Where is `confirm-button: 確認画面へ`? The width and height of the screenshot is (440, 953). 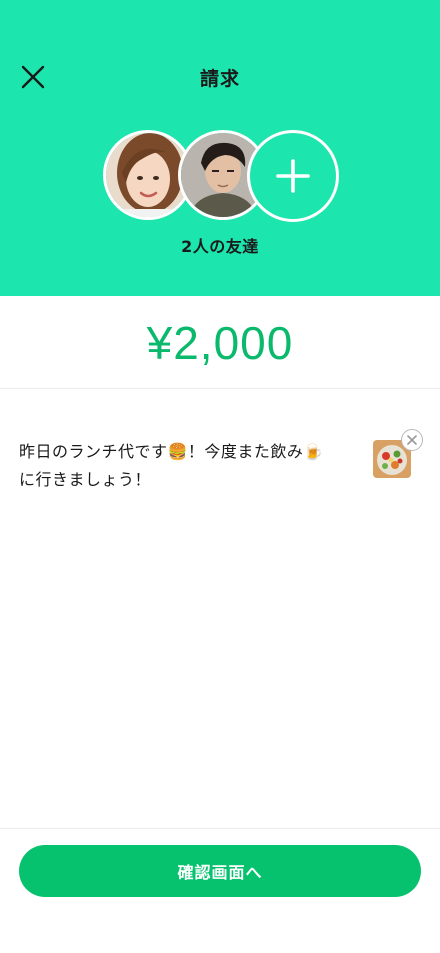
confirm-button: 確認画面へ is located at coordinates (220, 871).